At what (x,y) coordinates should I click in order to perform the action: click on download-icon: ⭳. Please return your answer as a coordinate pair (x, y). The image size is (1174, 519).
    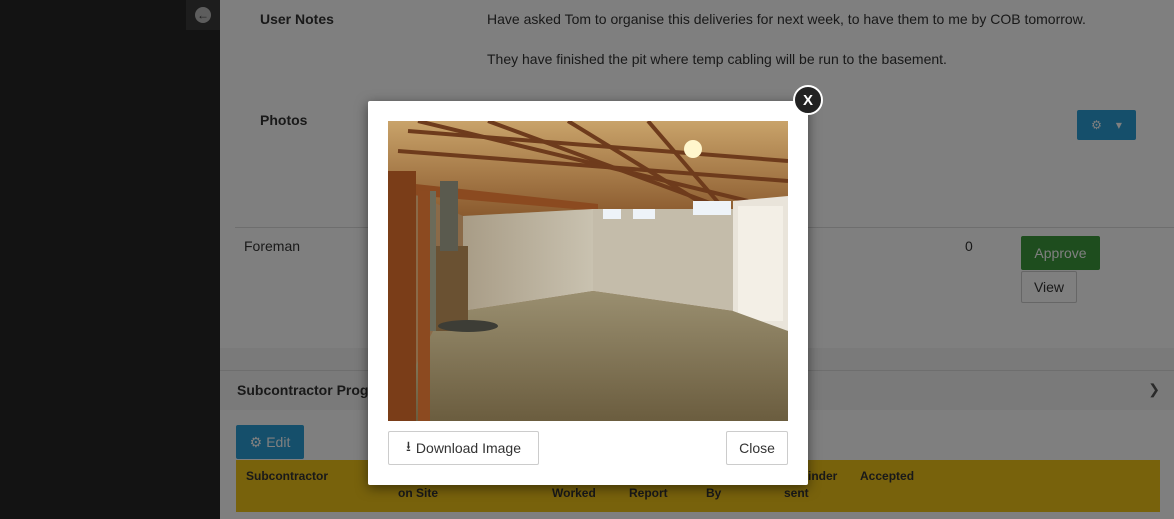
    Looking at the image, I should click on (408, 446).